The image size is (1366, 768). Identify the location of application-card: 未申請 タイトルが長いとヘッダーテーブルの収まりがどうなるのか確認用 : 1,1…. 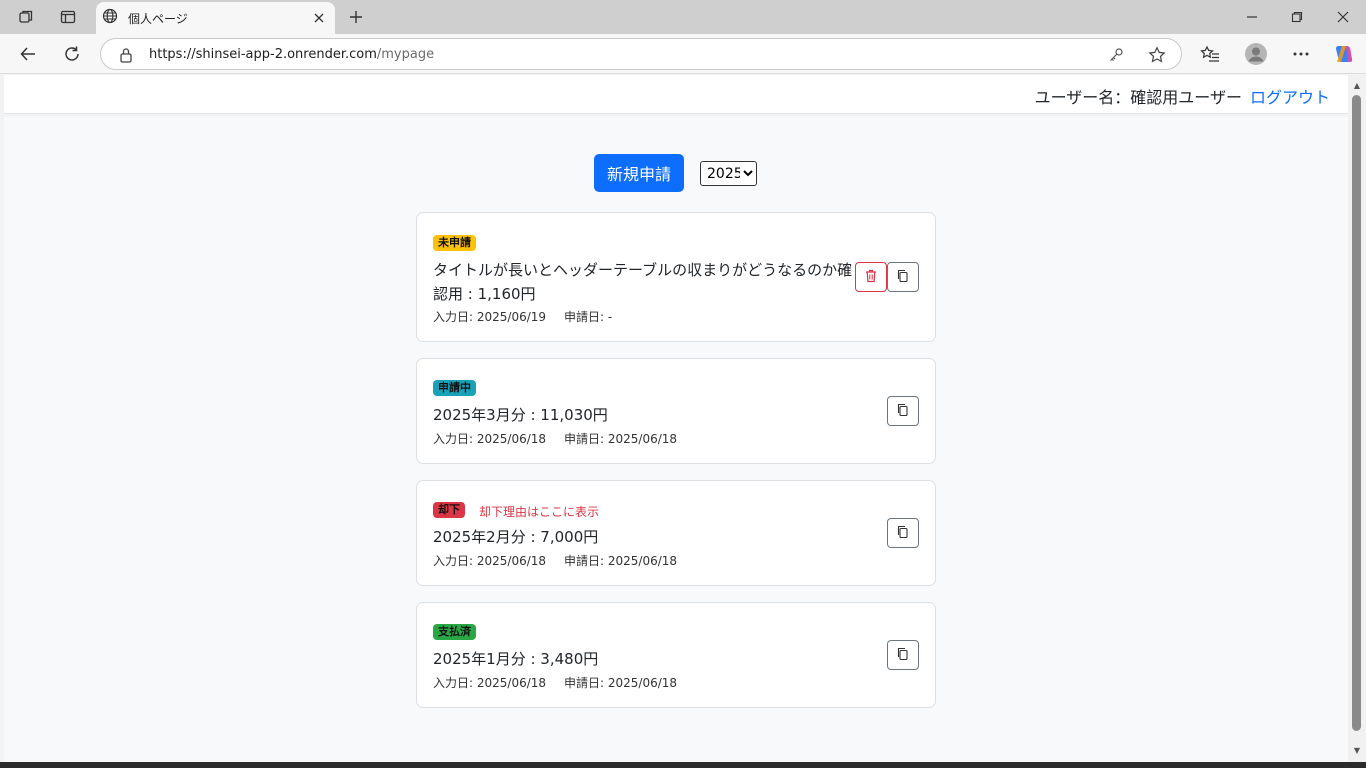
(676, 277).